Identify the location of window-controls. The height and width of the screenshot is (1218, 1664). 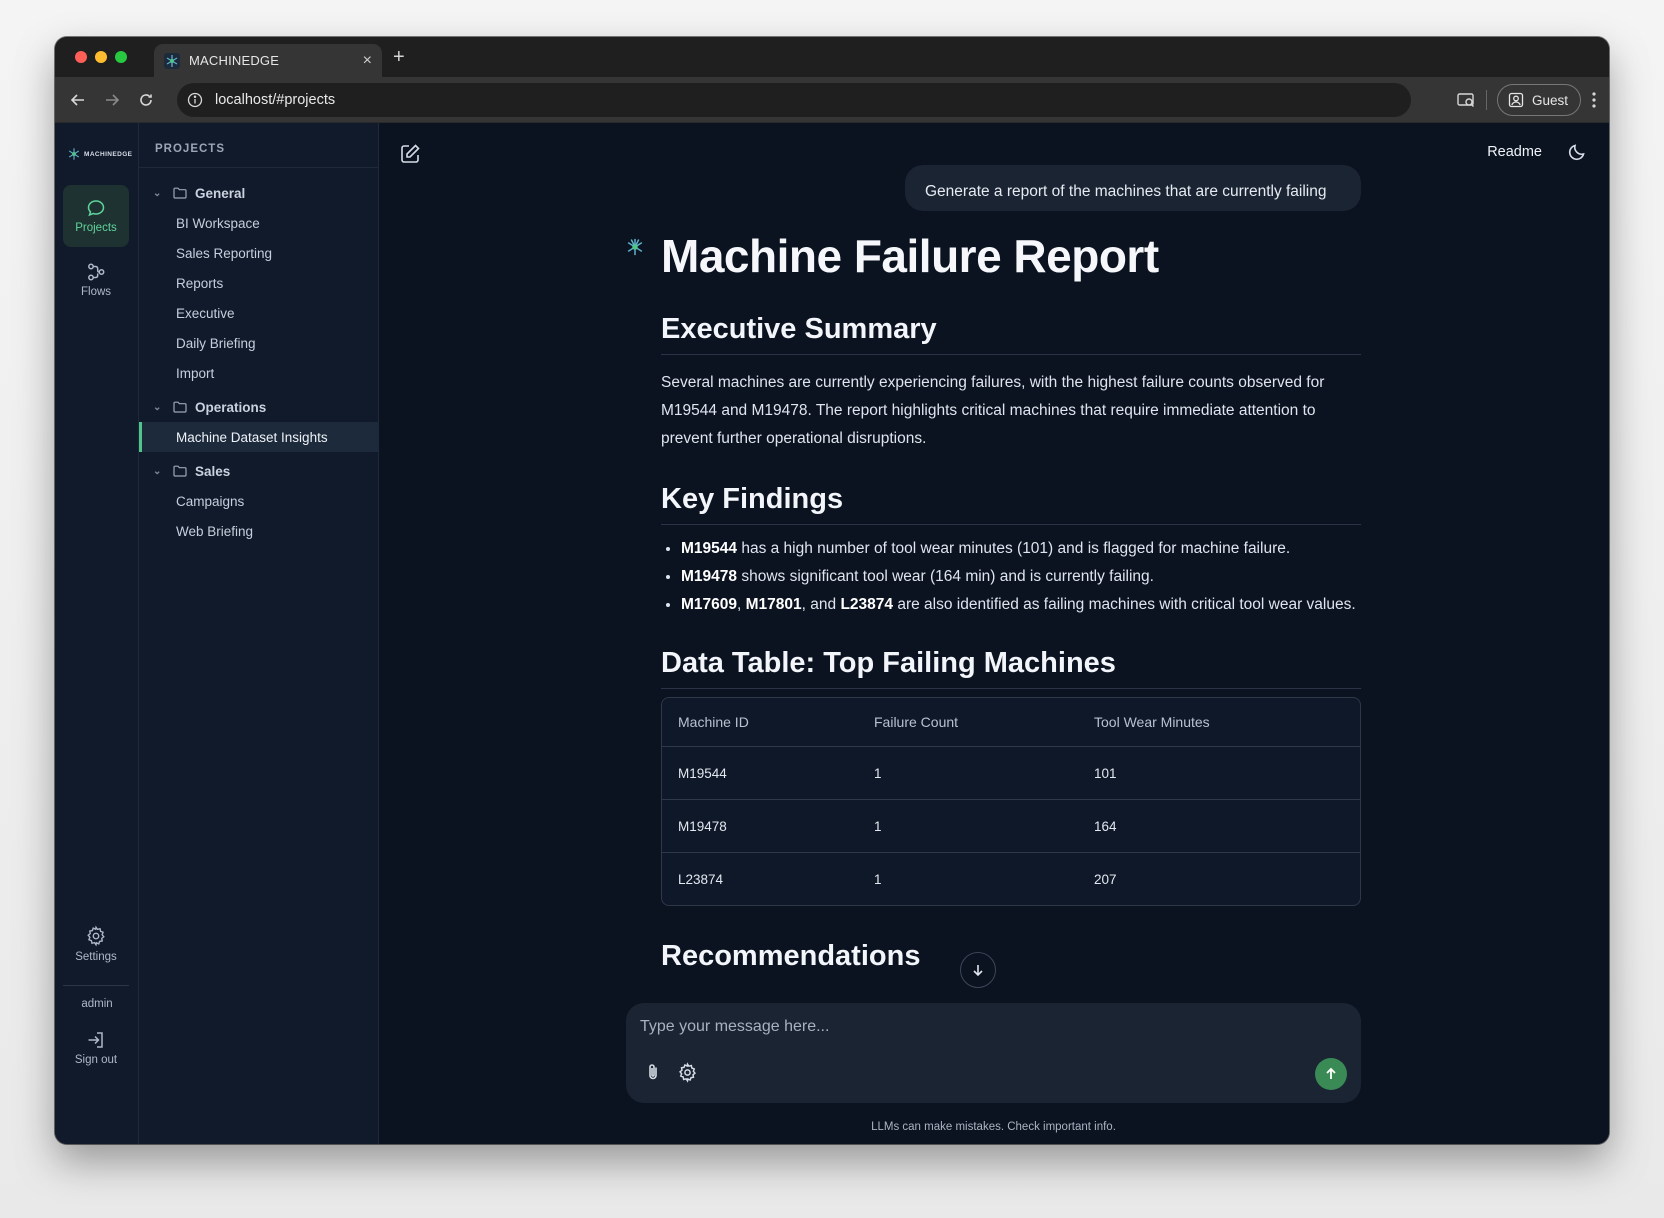
(101, 57).